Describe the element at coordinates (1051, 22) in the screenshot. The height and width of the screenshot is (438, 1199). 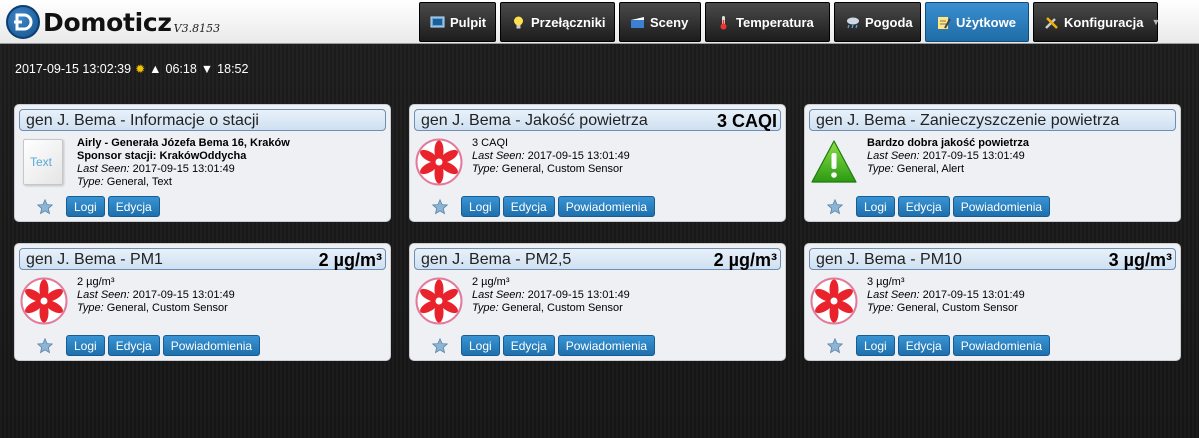
I see `tools-icon` at that location.